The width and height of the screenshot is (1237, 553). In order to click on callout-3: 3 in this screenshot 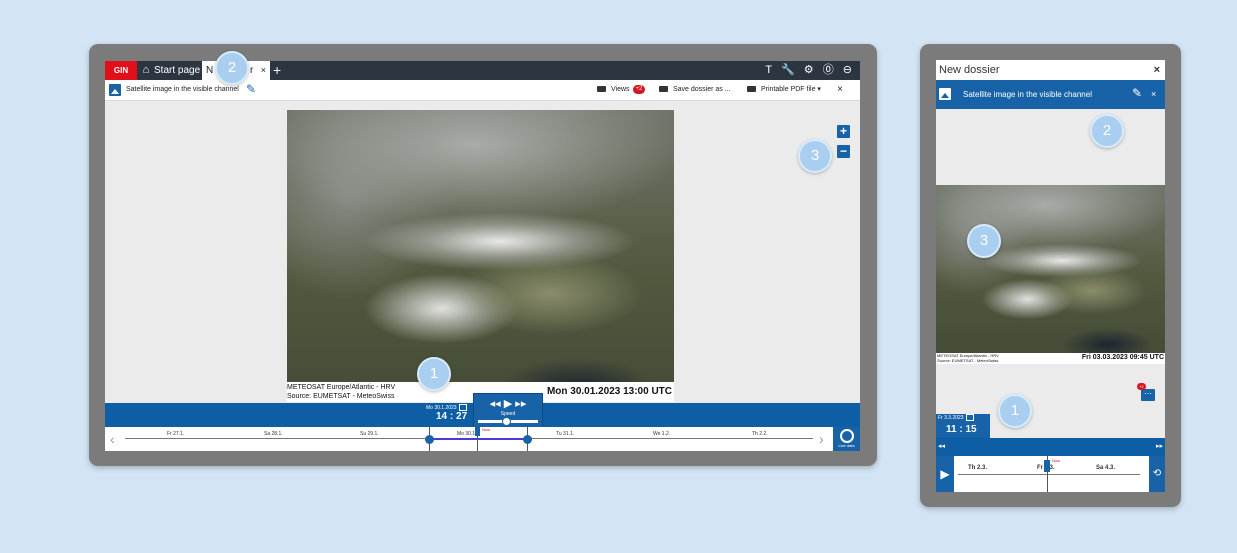, I will do `click(815, 156)`.